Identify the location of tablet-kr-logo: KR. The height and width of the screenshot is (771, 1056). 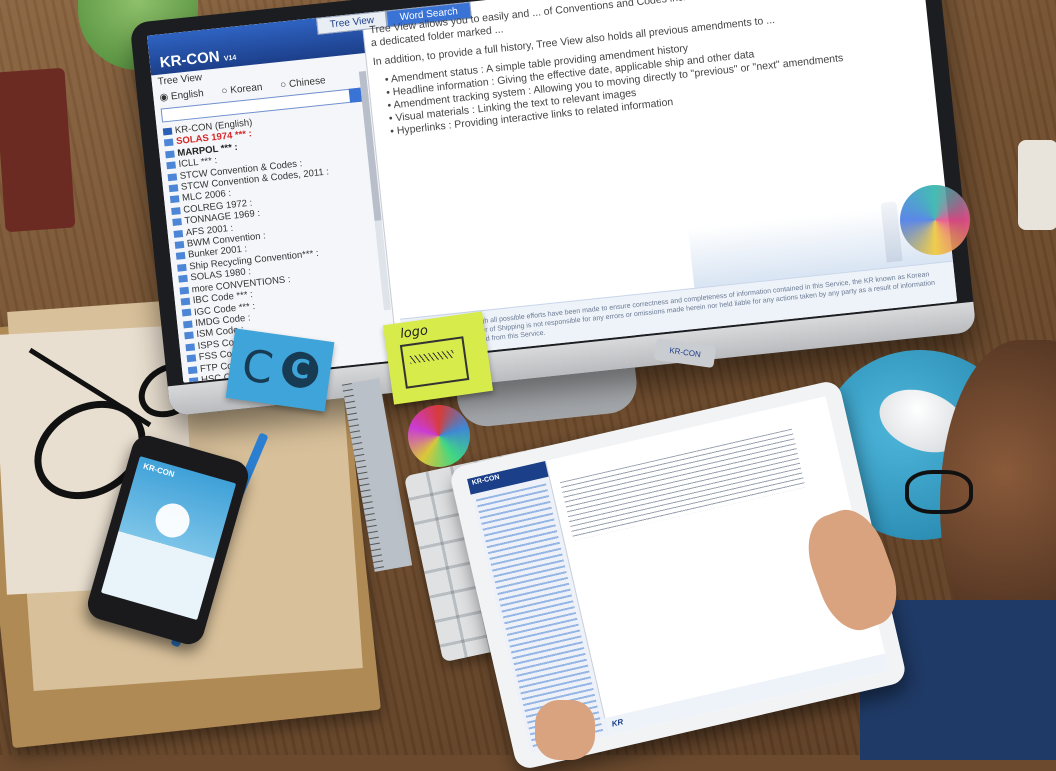
(617, 723).